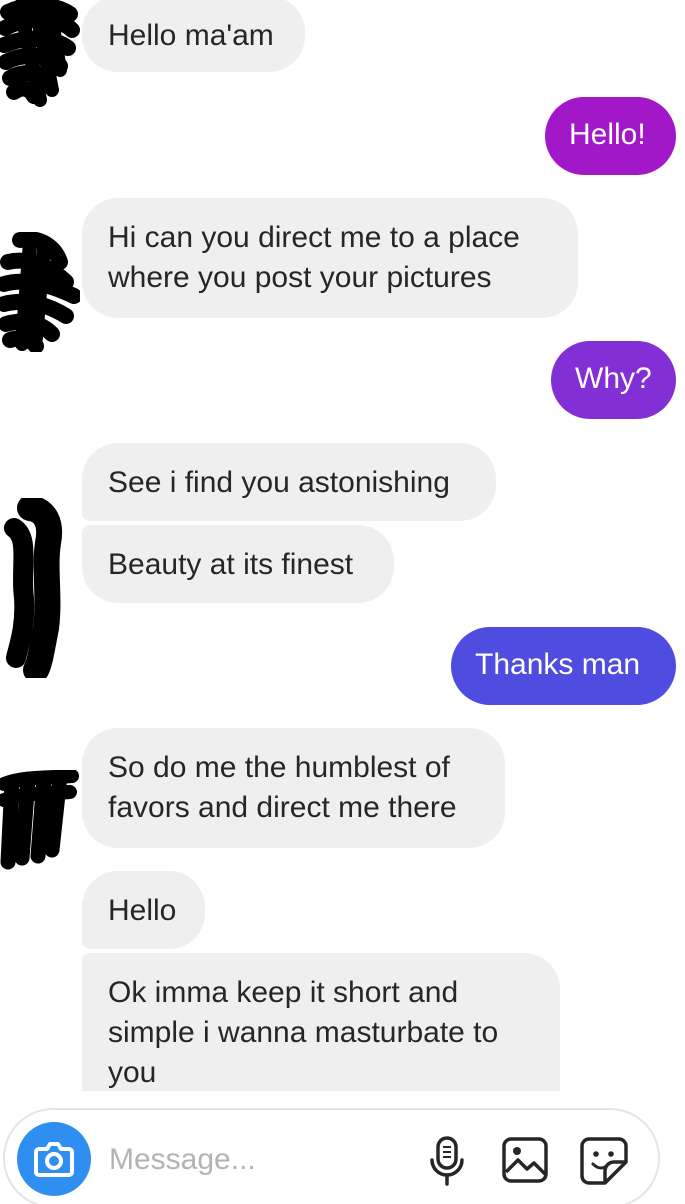 This screenshot has width=685, height=1204. I want to click on camera-icon, so click(54, 1159).